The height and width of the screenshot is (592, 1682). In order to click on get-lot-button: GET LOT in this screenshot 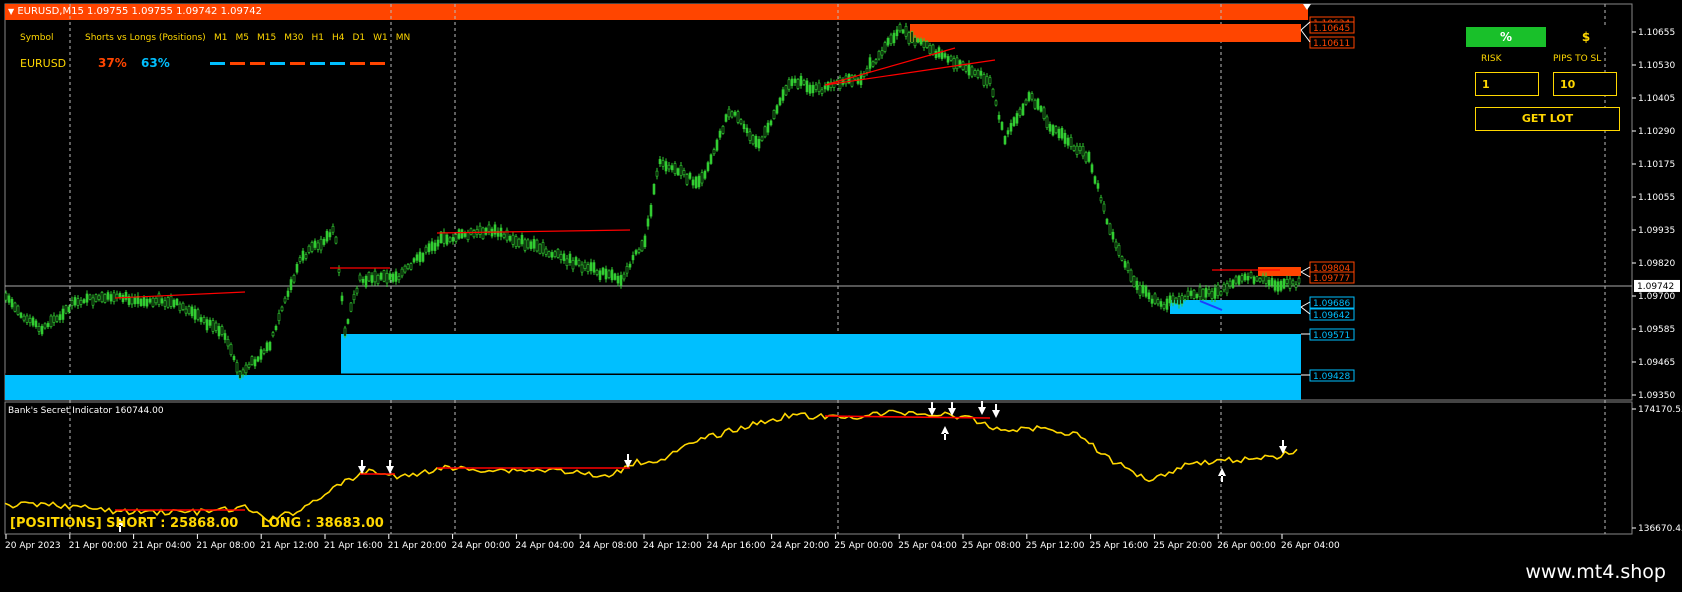, I will do `click(1547, 119)`.